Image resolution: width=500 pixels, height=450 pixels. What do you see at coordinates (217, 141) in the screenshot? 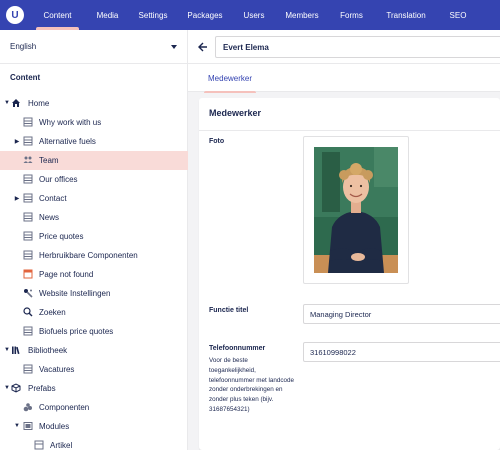
I see `property-label-foto: Foto` at bounding box center [217, 141].